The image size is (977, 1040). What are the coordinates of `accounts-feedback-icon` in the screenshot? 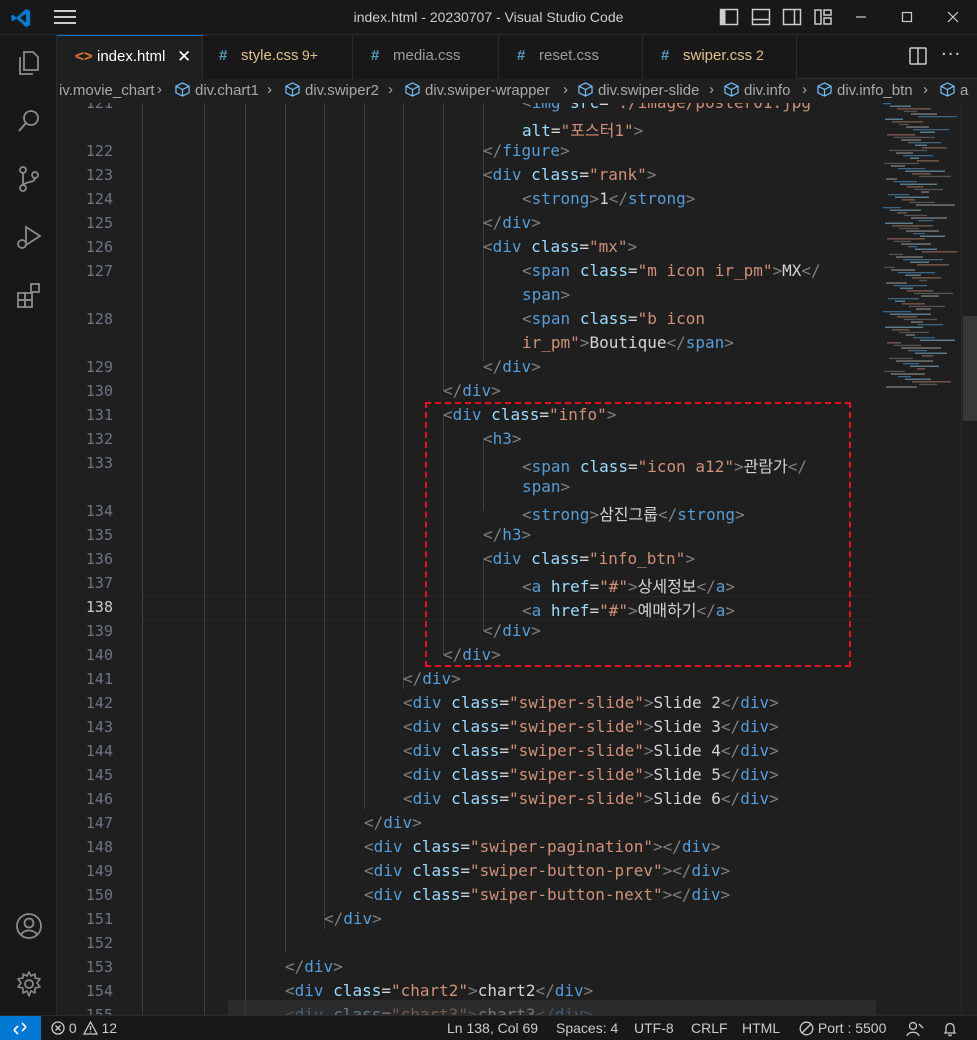 It's located at (915, 1029).